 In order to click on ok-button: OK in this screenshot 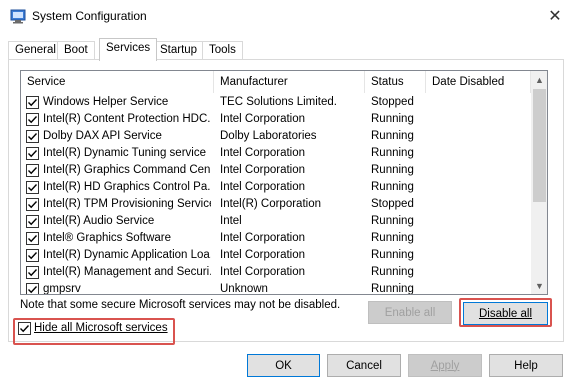, I will do `click(283, 365)`.